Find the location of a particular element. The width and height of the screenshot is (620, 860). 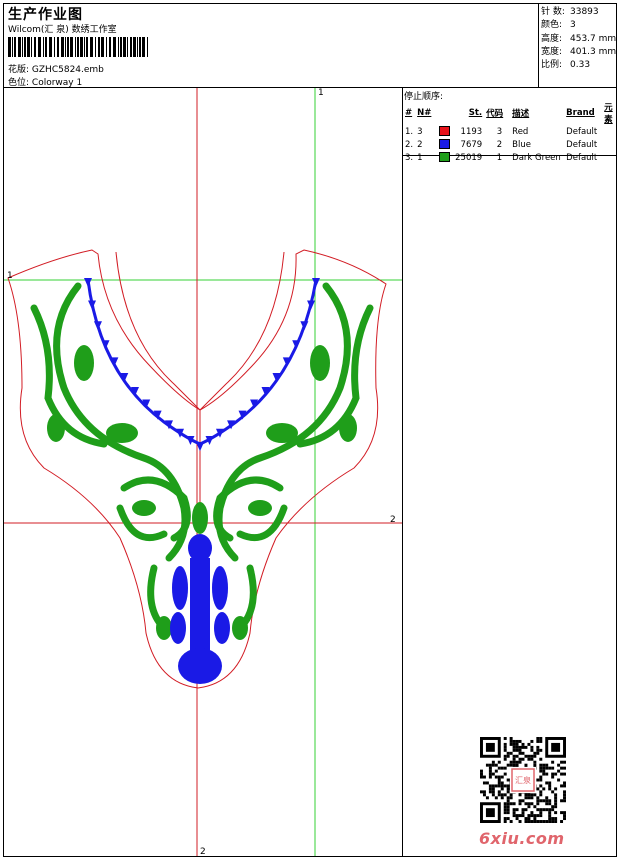

stat-height: 高度: 453.7 mm is located at coordinates (579, 38).